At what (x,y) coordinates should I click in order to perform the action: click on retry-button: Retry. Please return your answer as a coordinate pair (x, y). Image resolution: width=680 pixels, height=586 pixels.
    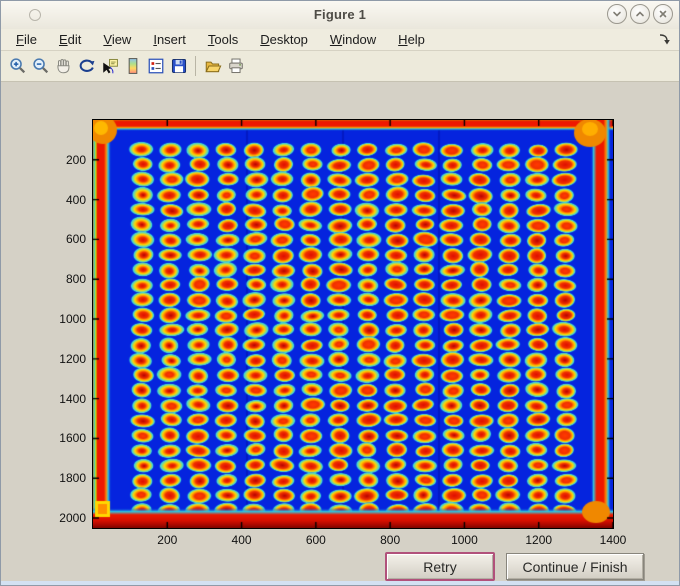
    Looking at the image, I should click on (440, 566).